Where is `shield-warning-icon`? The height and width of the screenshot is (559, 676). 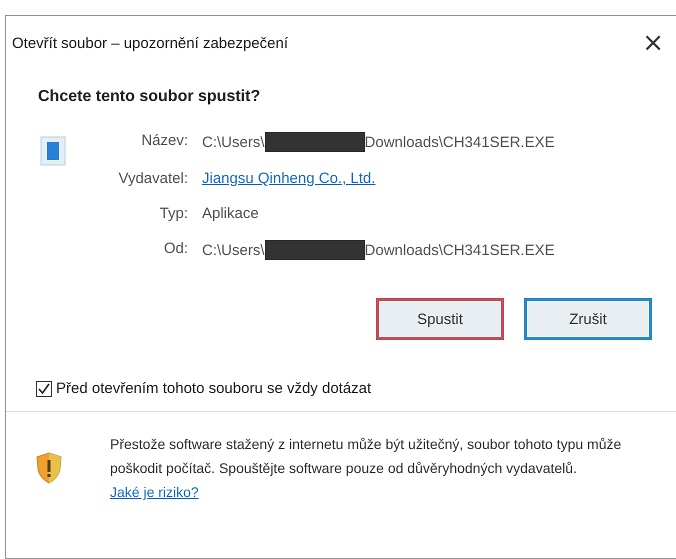 shield-warning-icon is located at coordinates (49, 468).